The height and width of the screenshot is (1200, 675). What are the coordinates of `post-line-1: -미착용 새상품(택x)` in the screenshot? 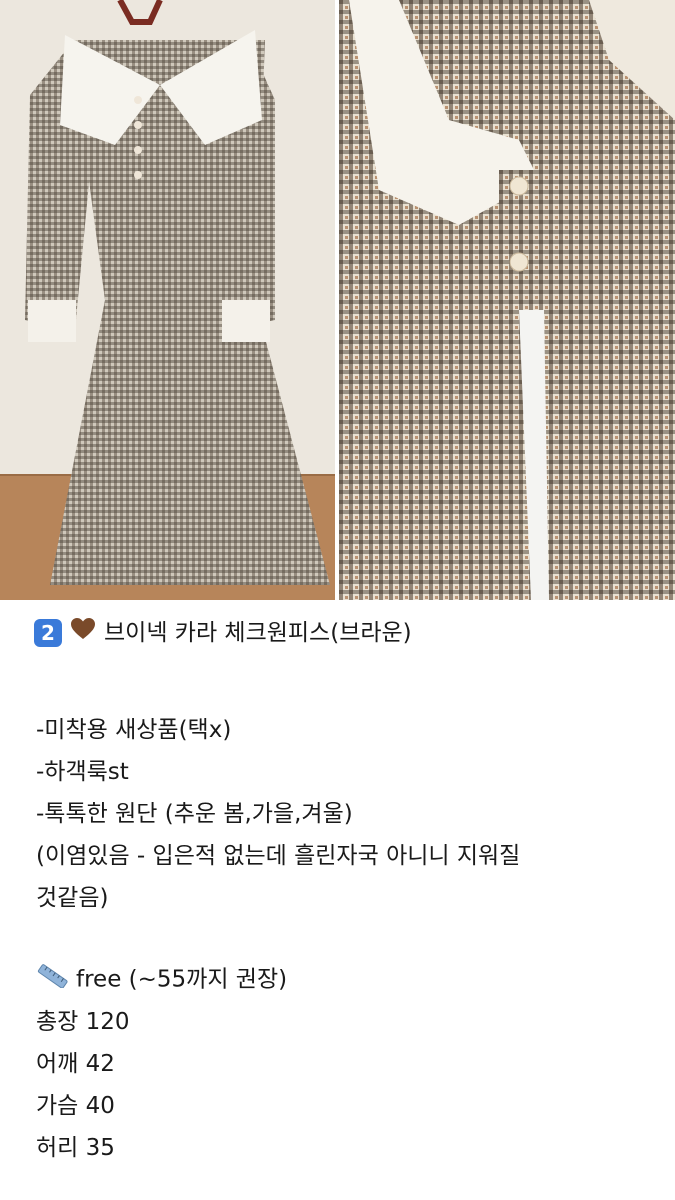 It's located at (134, 730).